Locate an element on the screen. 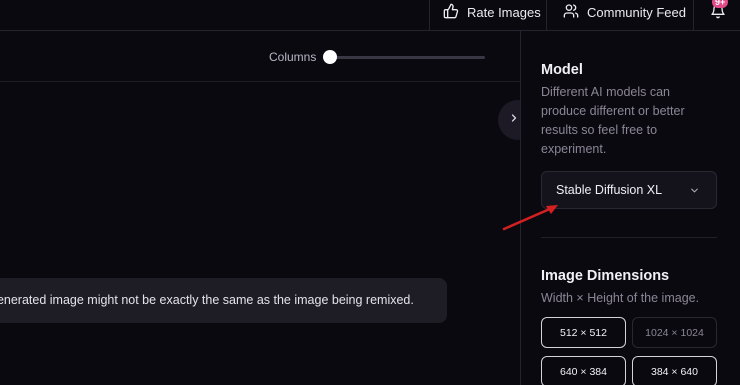 The height and width of the screenshot is (385, 740). chevron-down-icon is located at coordinates (694, 192).